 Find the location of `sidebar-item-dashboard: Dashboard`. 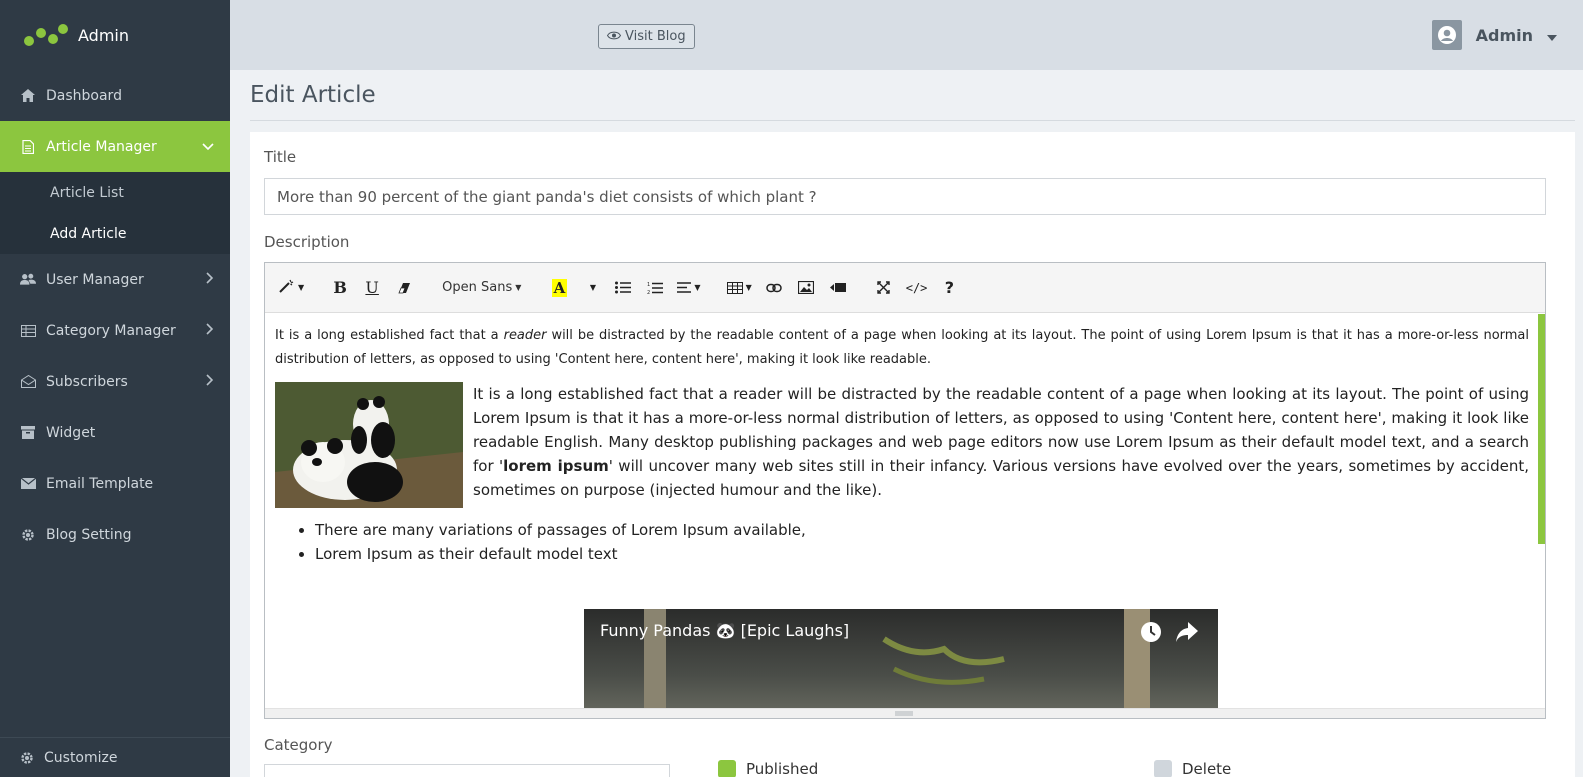

sidebar-item-dashboard: Dashboard is located at coordinates (115, 95).